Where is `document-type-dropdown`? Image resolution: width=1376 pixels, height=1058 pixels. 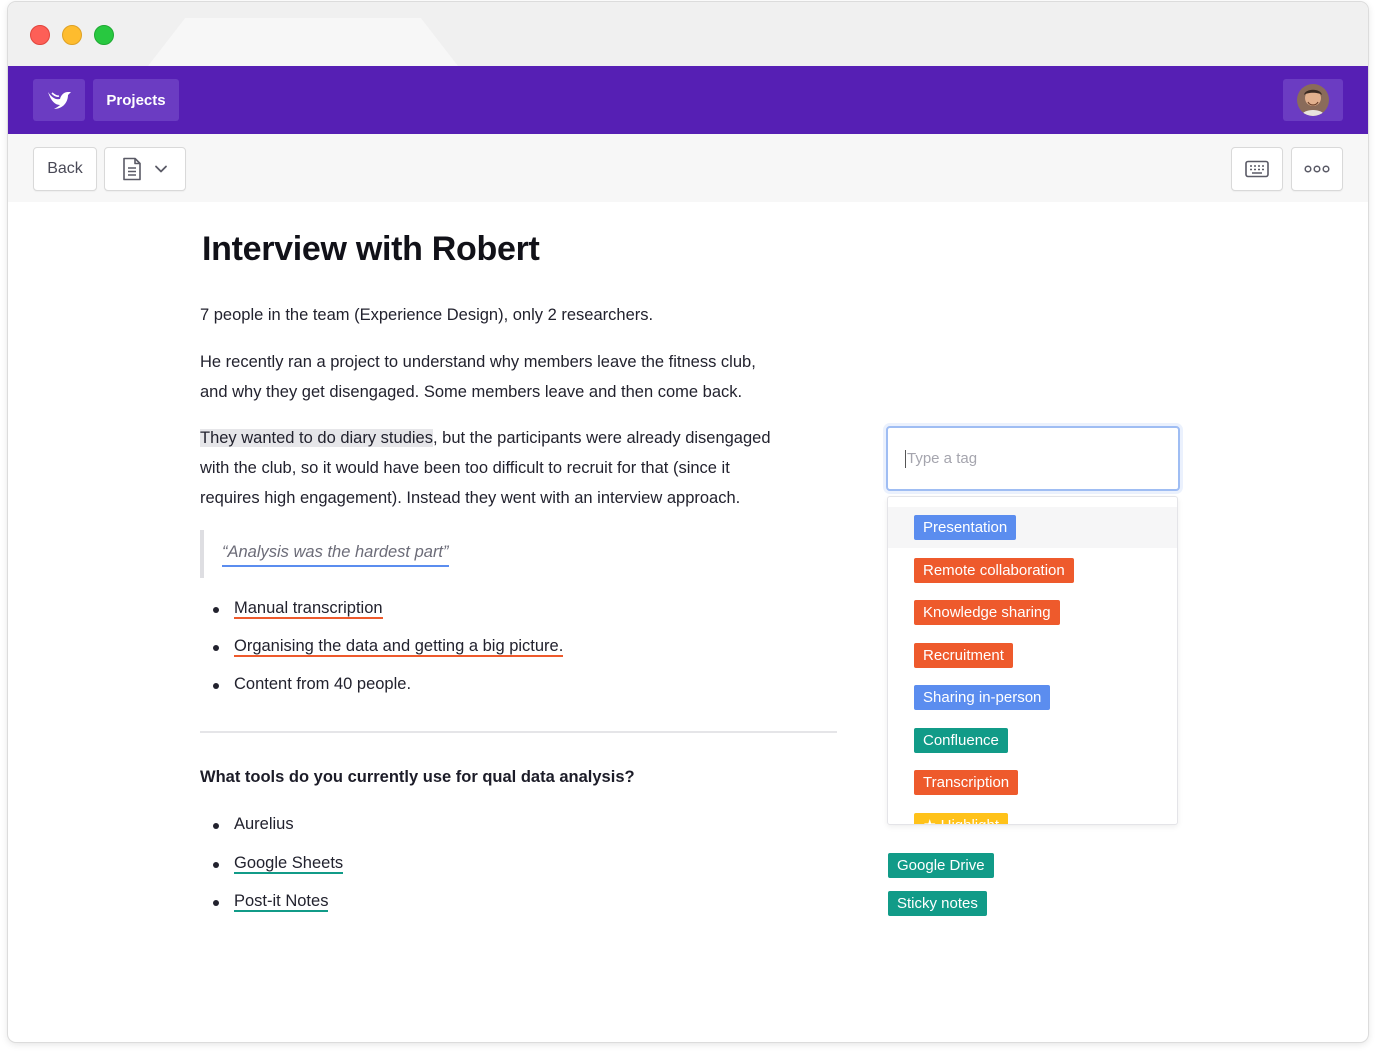
document-type-dropdown is located at coordinates (145, 169).